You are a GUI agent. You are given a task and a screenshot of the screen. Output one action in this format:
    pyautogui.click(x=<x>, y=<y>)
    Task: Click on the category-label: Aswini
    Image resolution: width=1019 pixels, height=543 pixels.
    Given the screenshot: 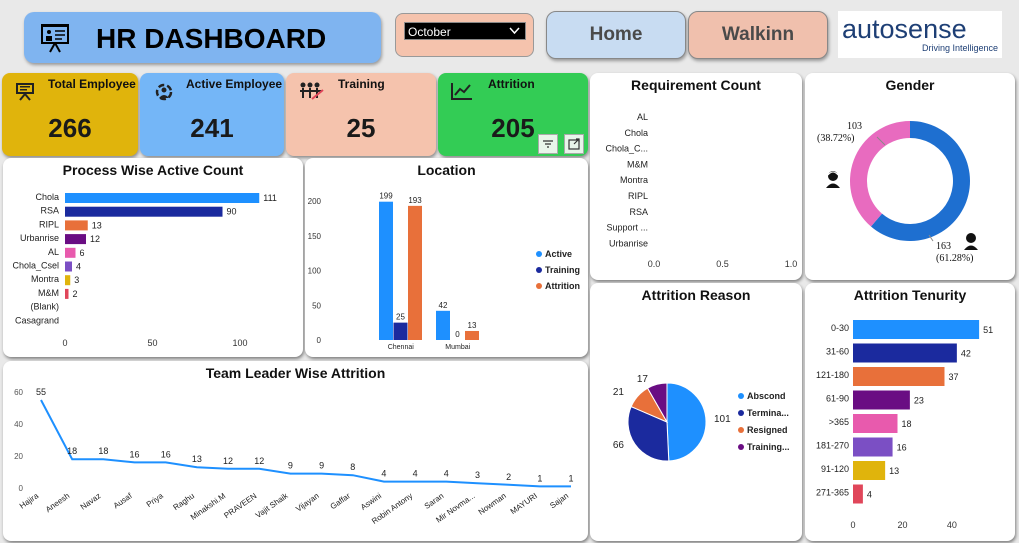 What is the action you would take?
    pyautogui.click(x=371, y=501)
    